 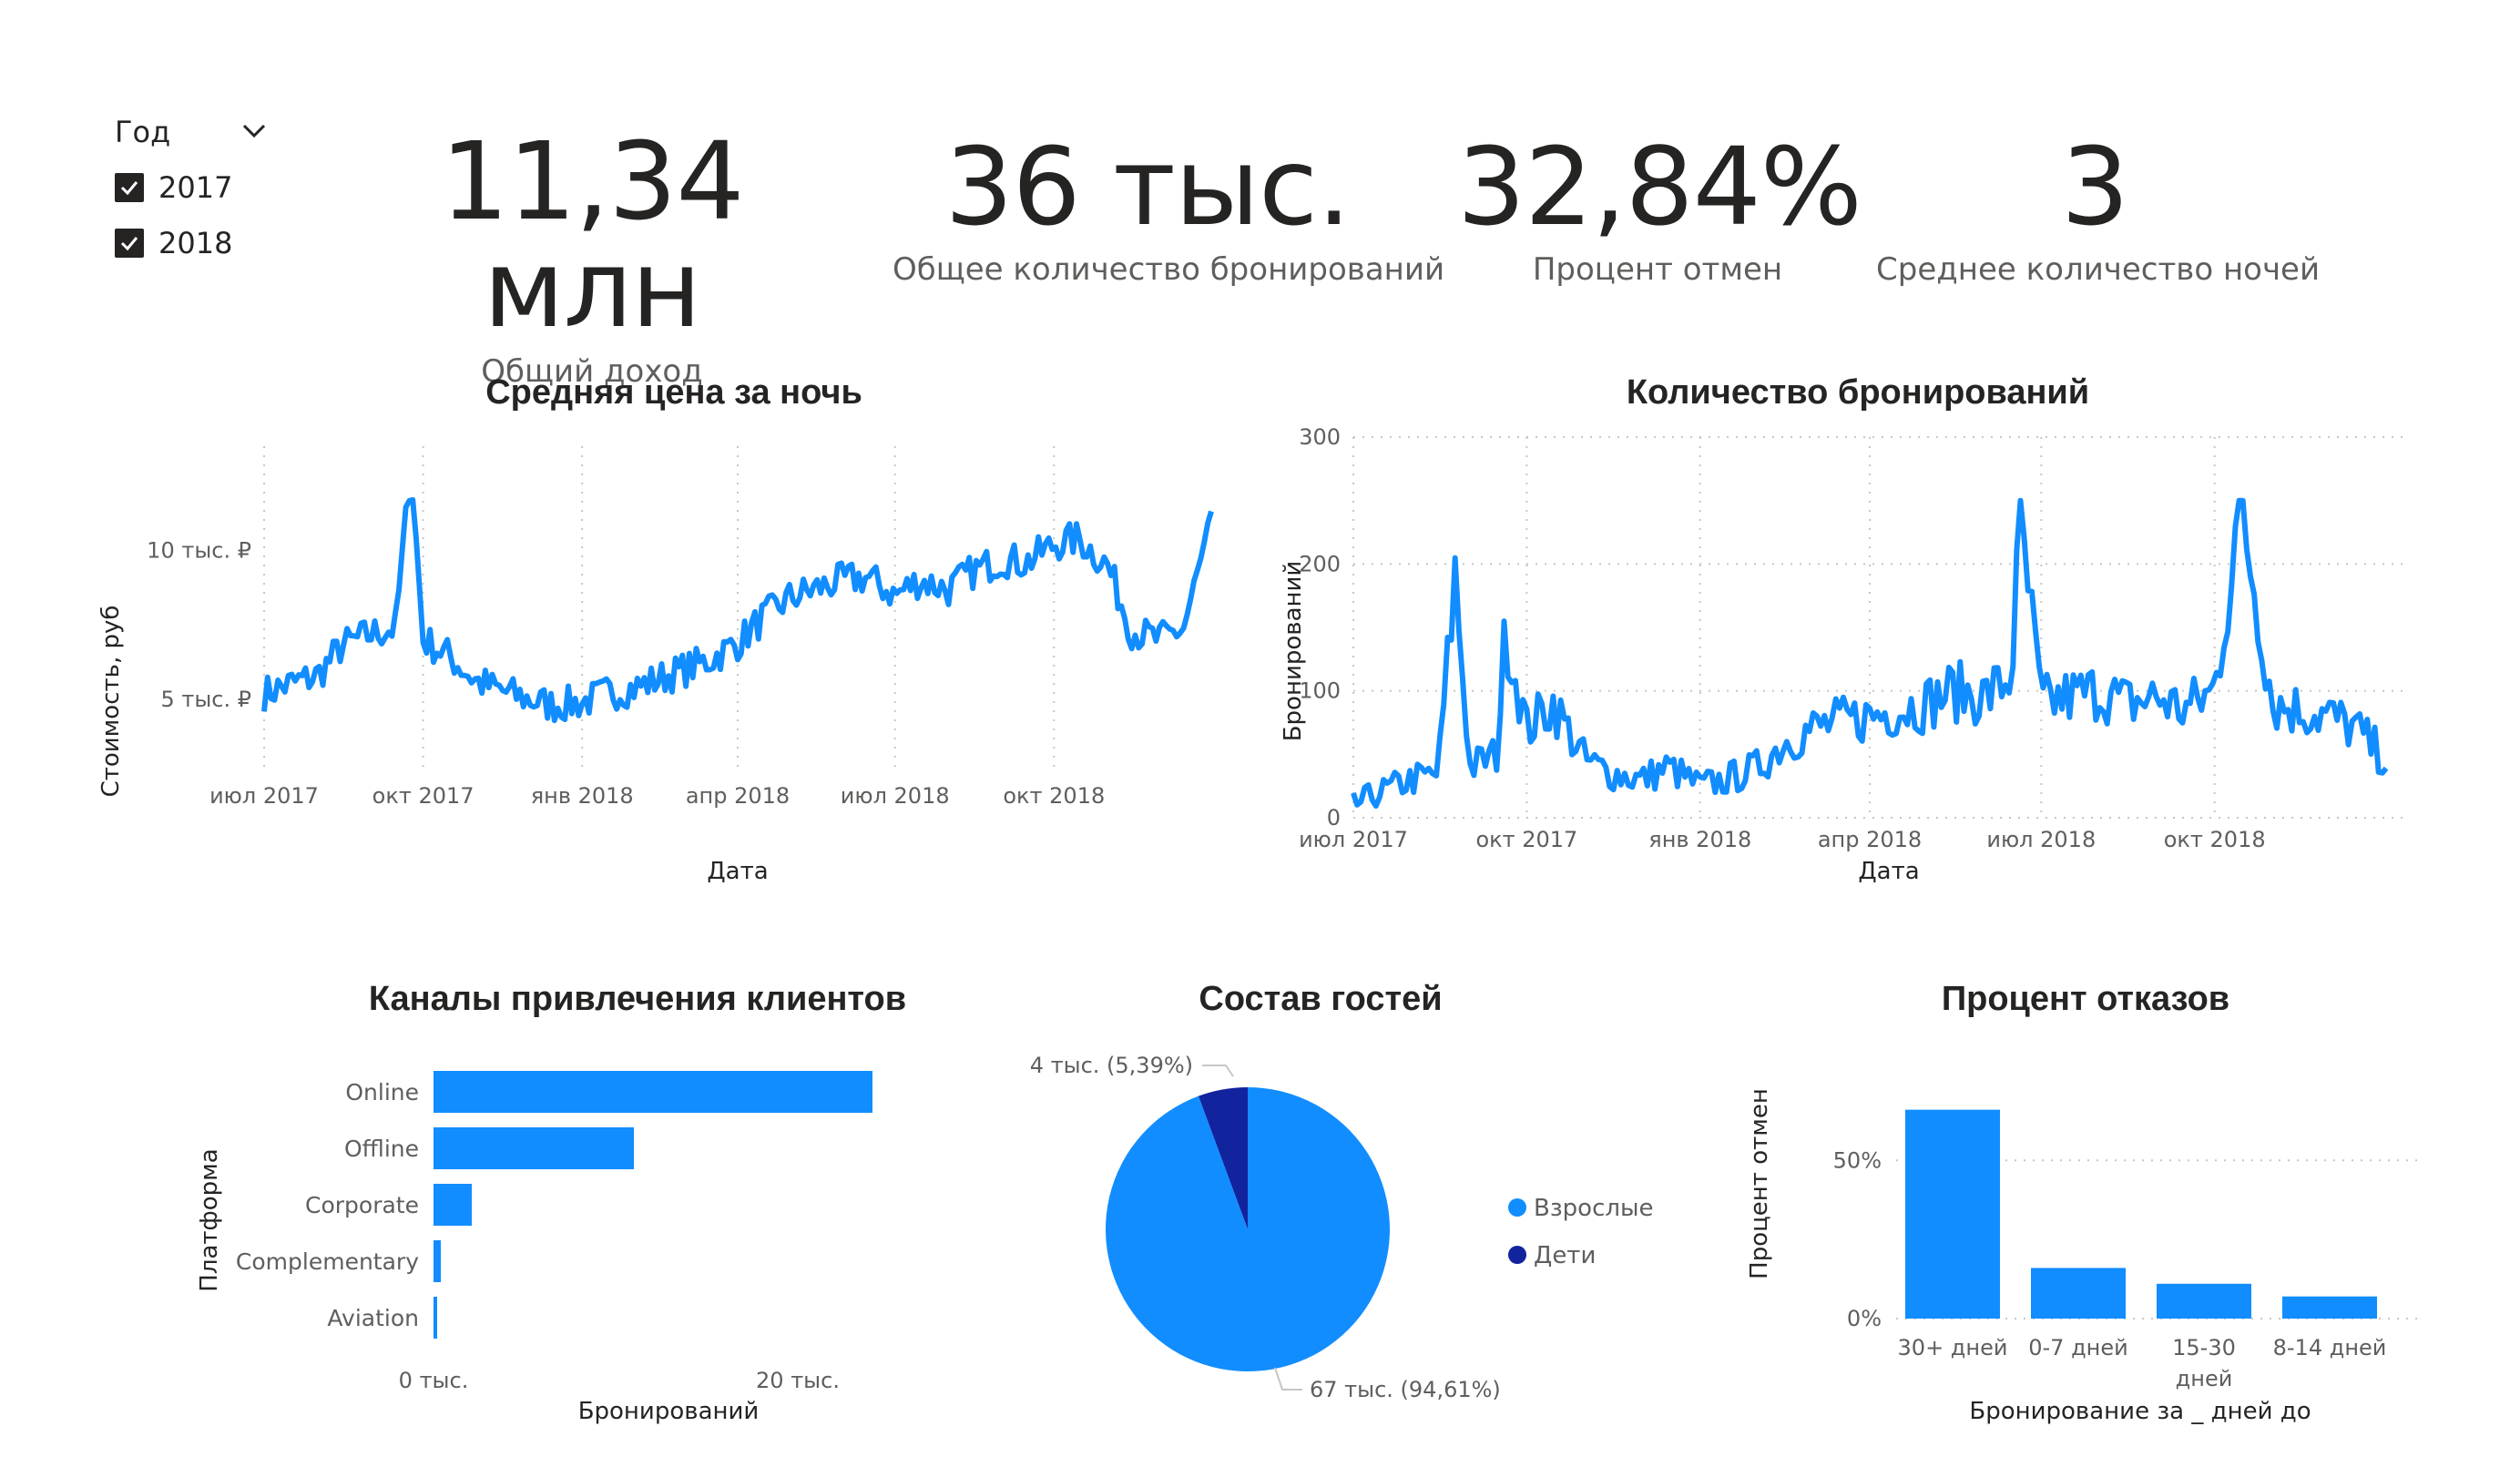 I want to click on kpi-value: 3, so click(x=2094, y=187).